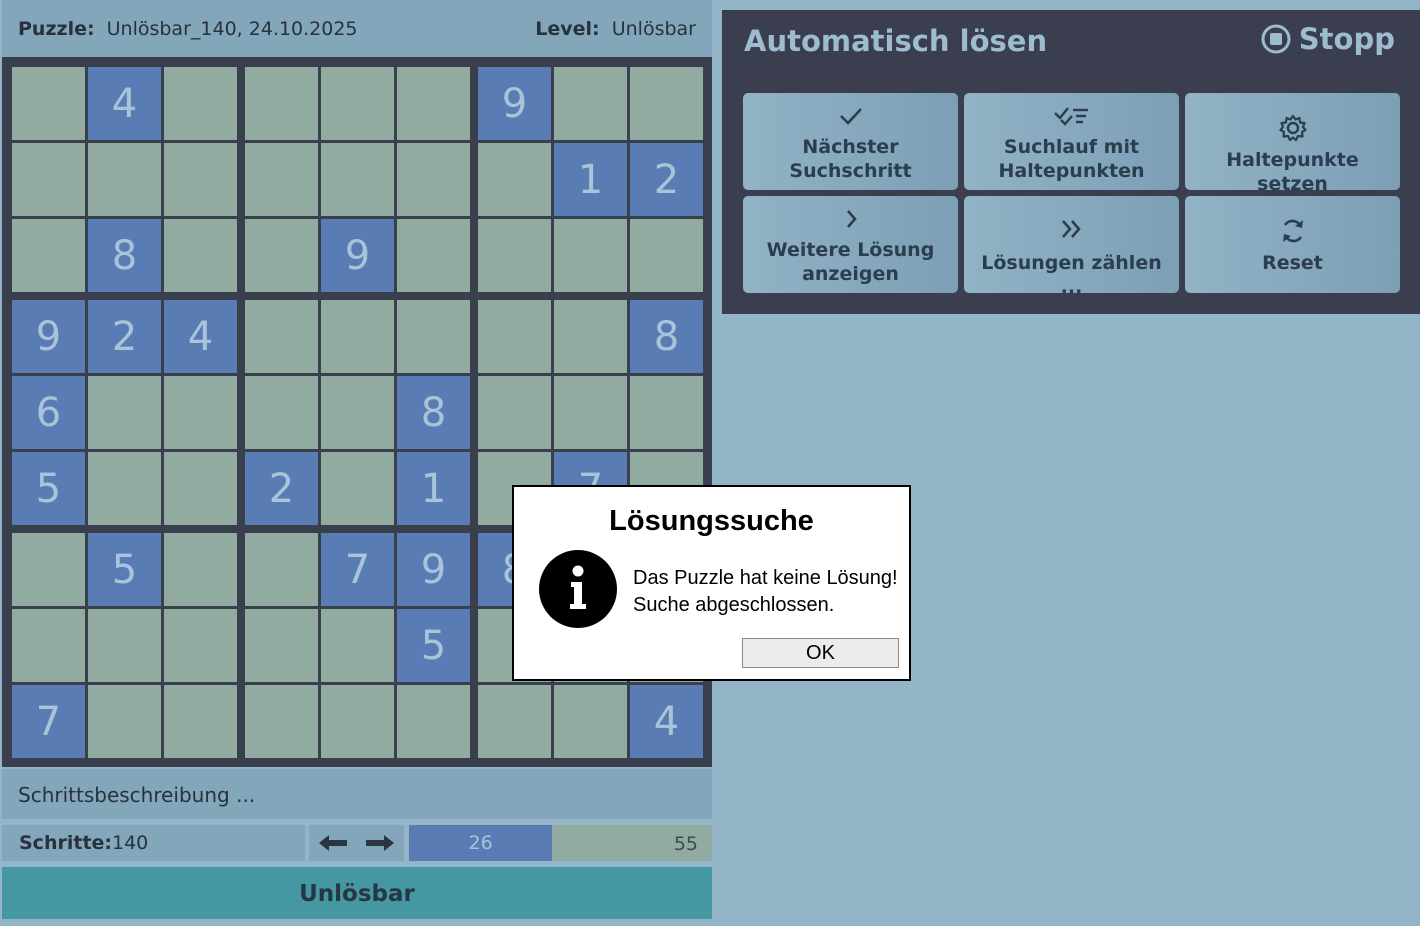 This screenshot has height=926, width=1420. I want to click on arrow-left-icon, so click(334, 843).